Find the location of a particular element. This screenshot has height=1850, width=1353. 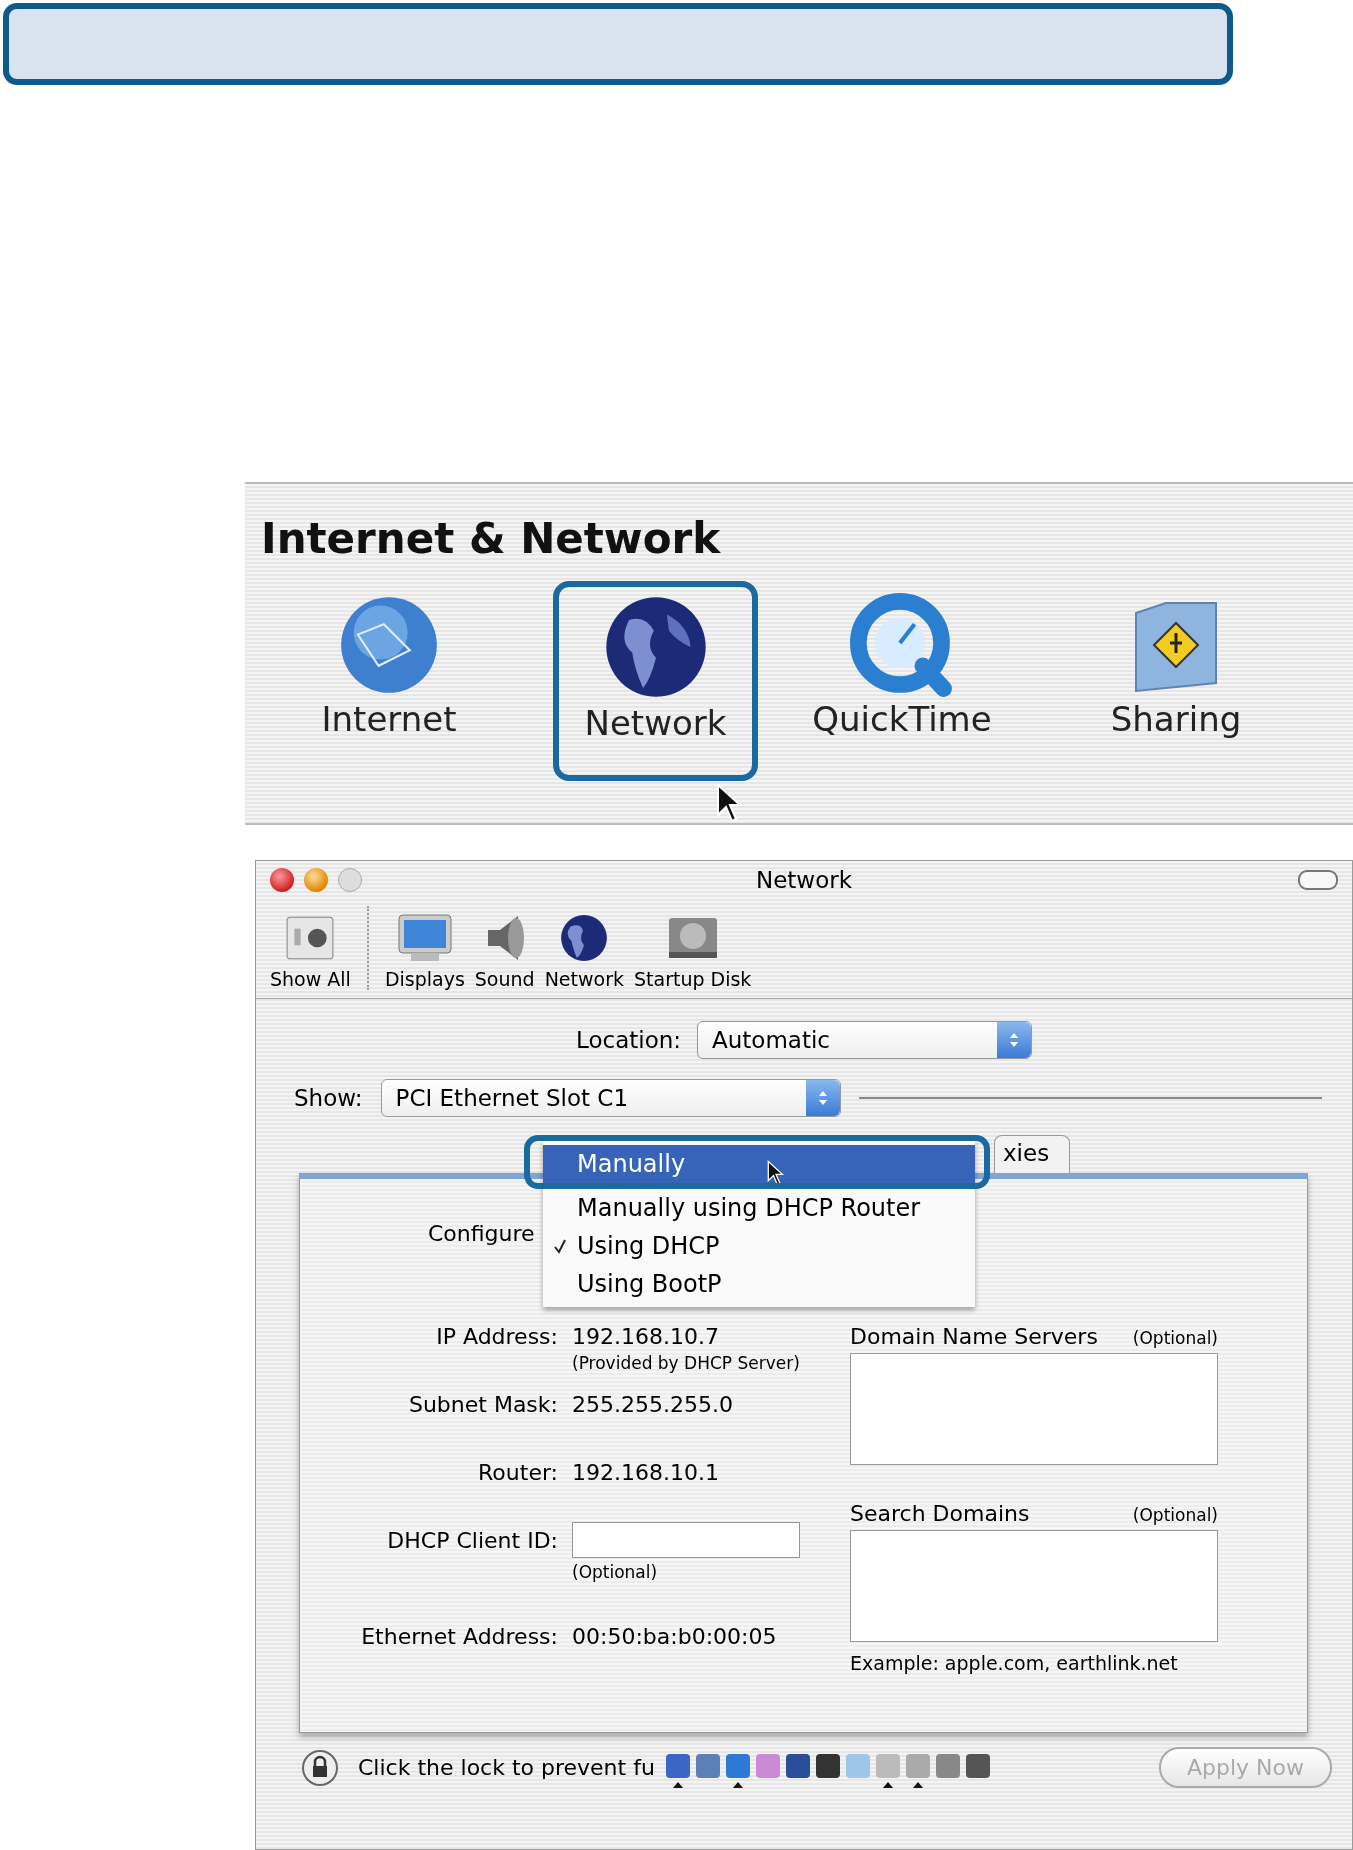

field-label: Router: is located at coordinates (517, 1473).